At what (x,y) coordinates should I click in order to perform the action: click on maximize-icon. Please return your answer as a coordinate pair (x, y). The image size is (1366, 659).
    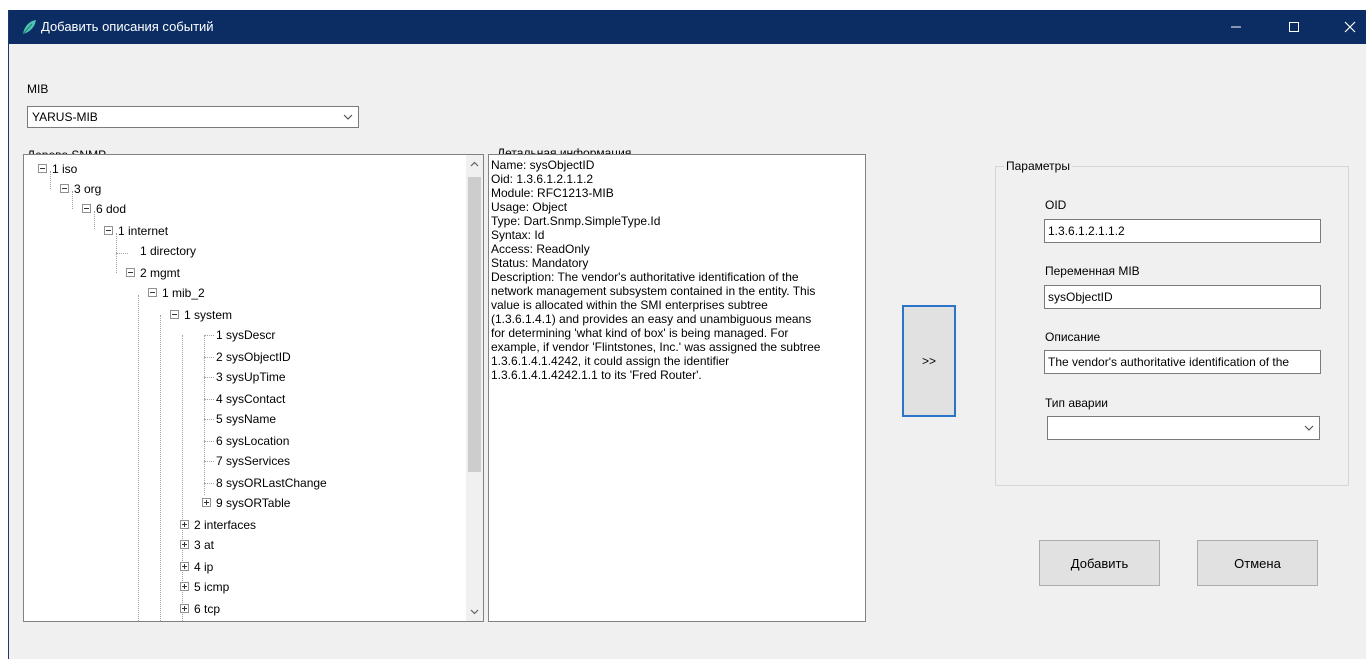
    Looking at the image, I should click on (1294, 27).